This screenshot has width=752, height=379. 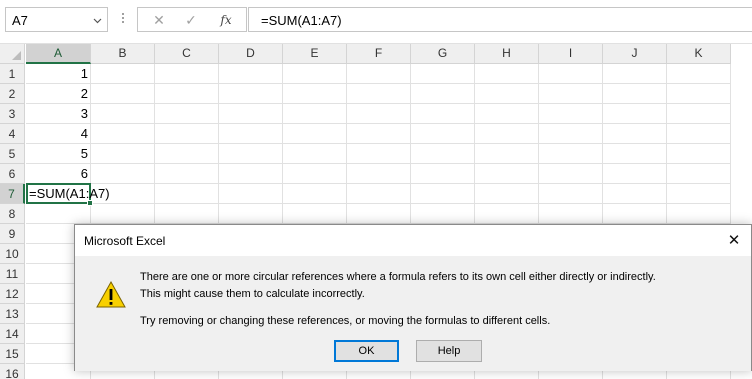 I want to click on cell-i4, so click(x=571, y=134).